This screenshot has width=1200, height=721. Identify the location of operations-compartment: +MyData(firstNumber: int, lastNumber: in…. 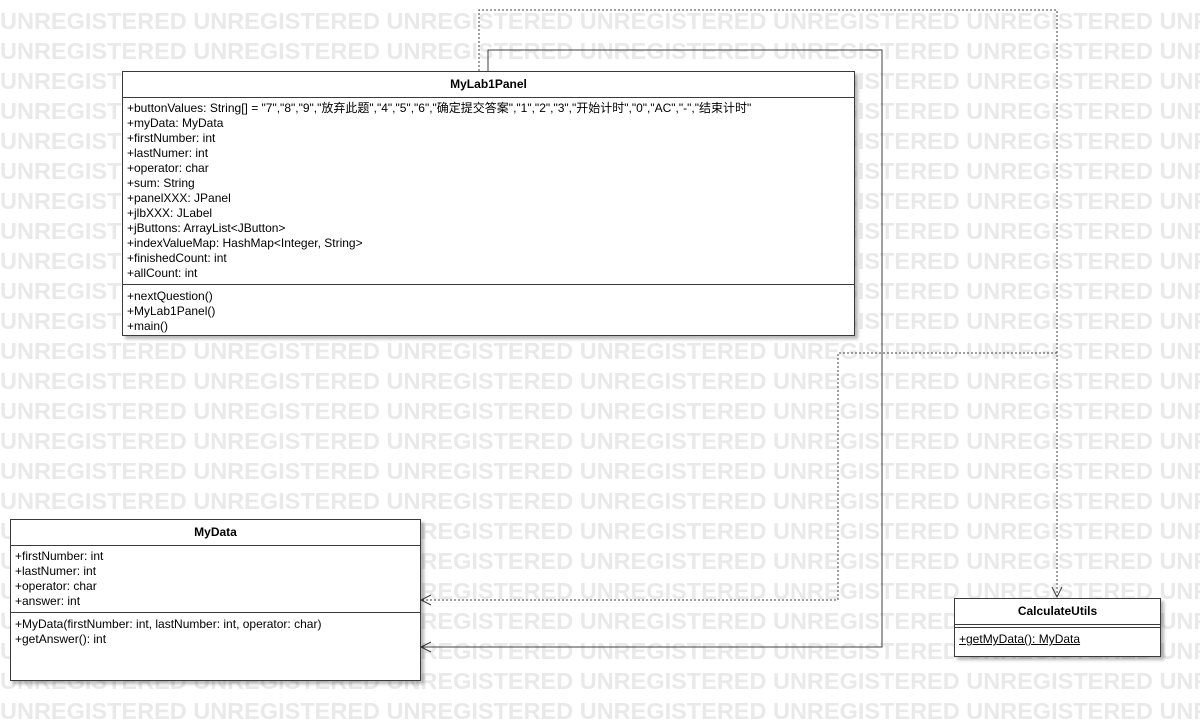
(215, 632).